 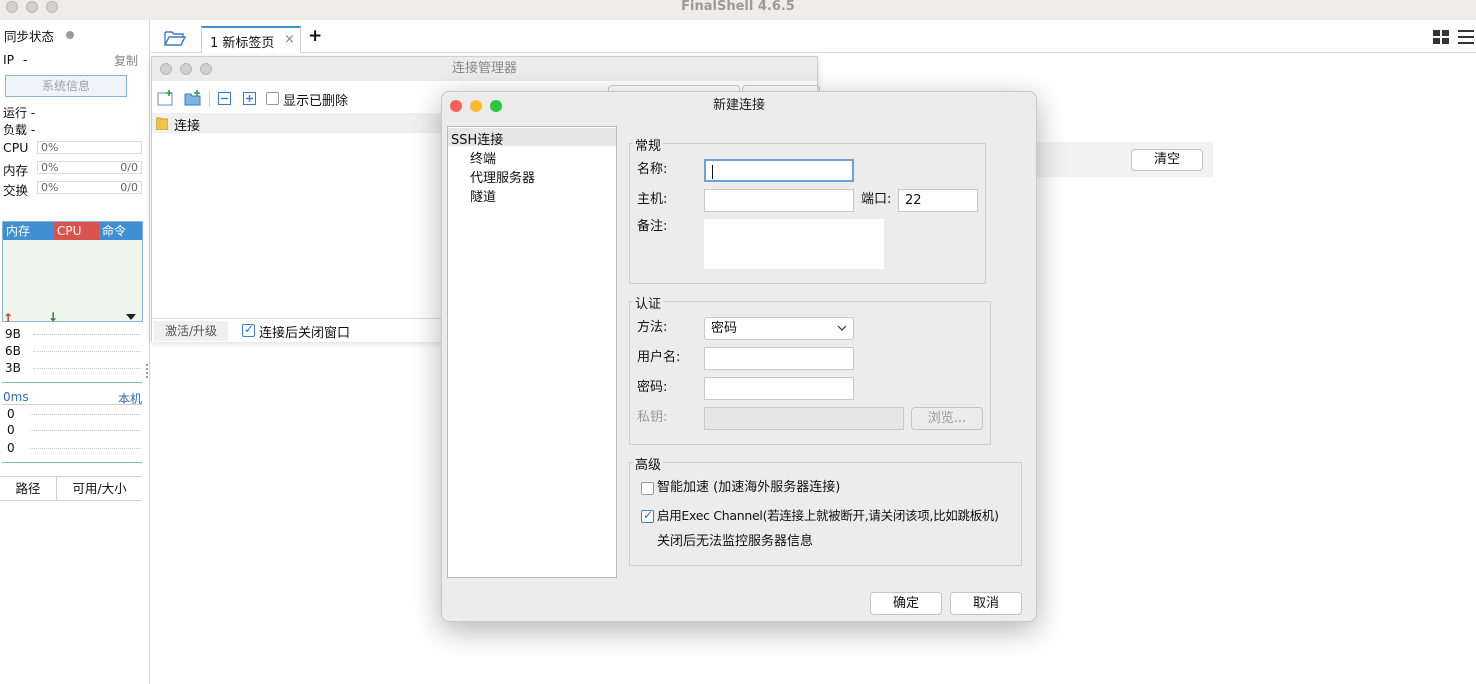 What do you see at coordinates (652, 327) in the screenshot?
I see `method-label: 方法:` at bounding box center [652, 327].